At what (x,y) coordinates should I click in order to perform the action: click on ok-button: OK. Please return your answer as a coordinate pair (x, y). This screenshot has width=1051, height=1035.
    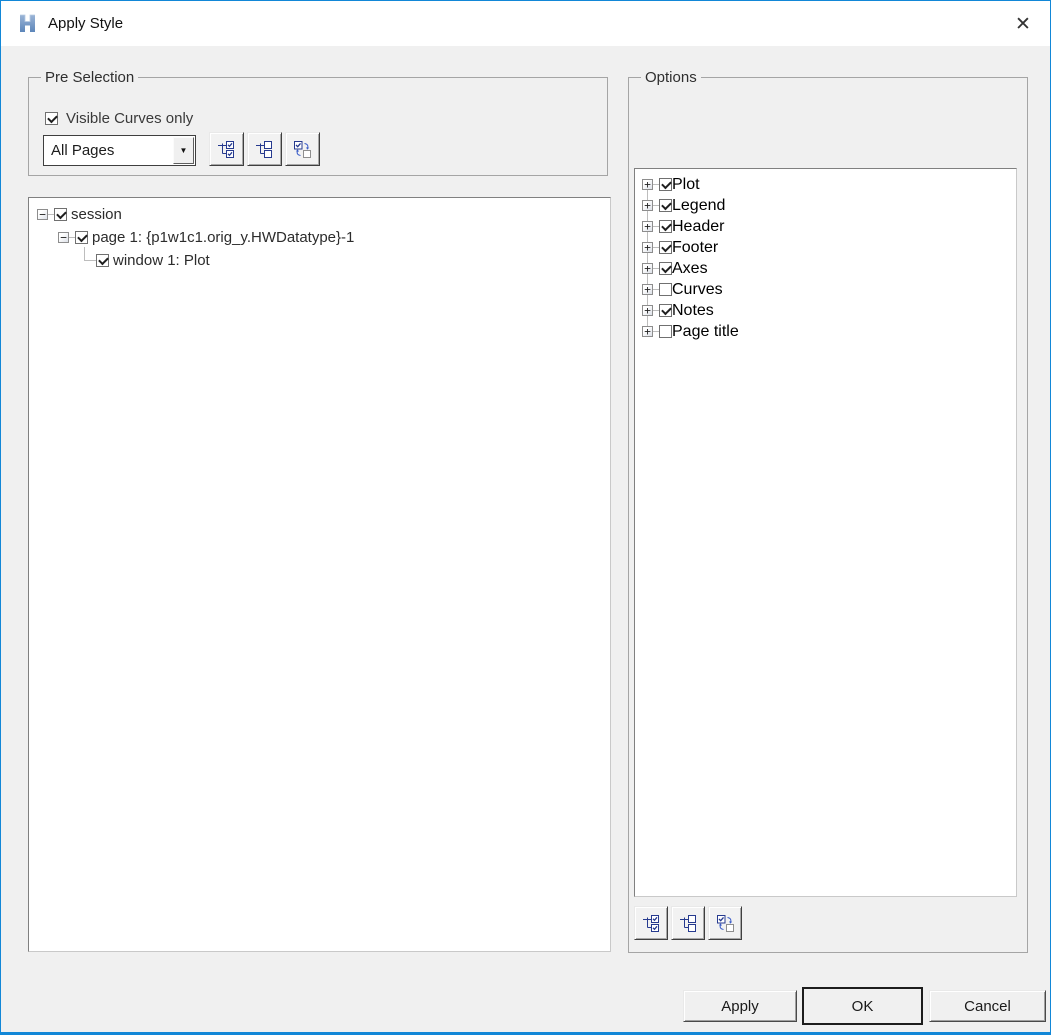
    Looking at the image, I should click on (862, 1006).